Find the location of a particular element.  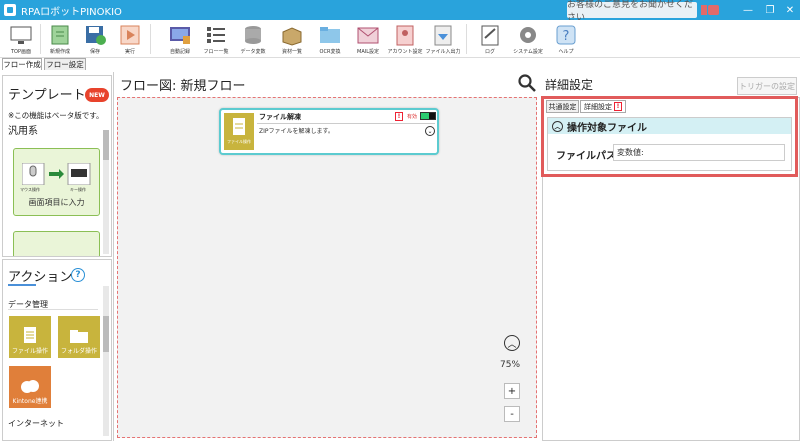

mouse-to-key-icon is located at coordinates (56, 174).